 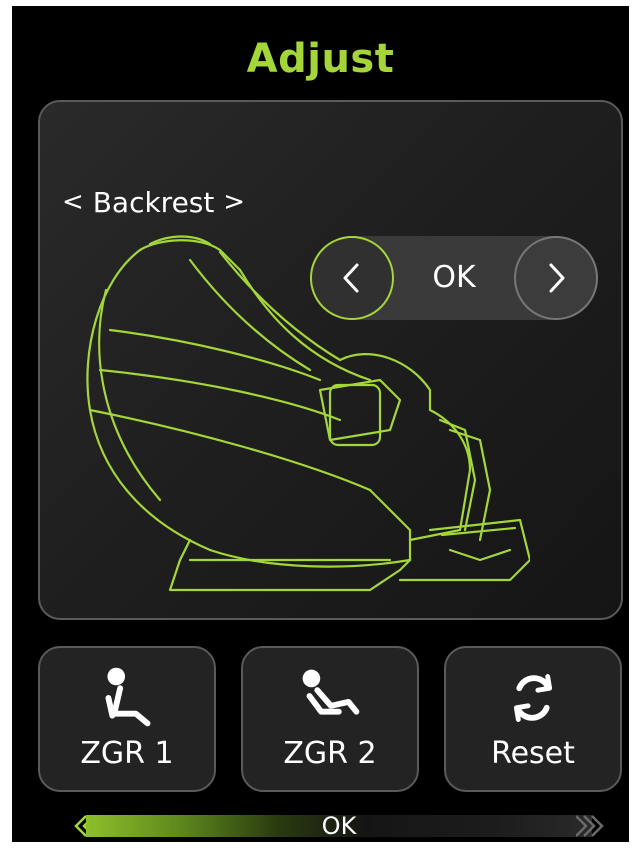 What do you see at coordinates (128, 697) in the screenshot?
I see `zero-gravity-1-icon` at bounding box center [128, 697].